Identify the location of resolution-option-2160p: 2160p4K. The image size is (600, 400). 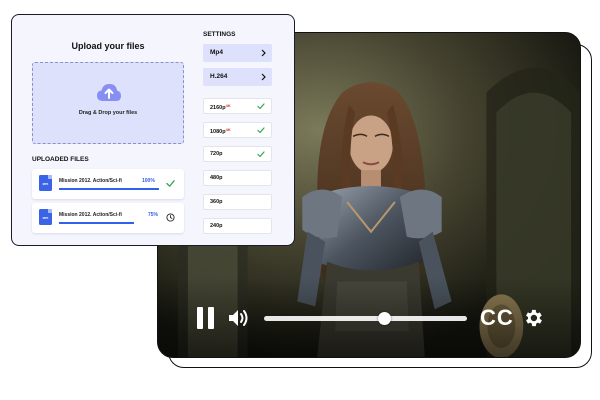
(237, 106).